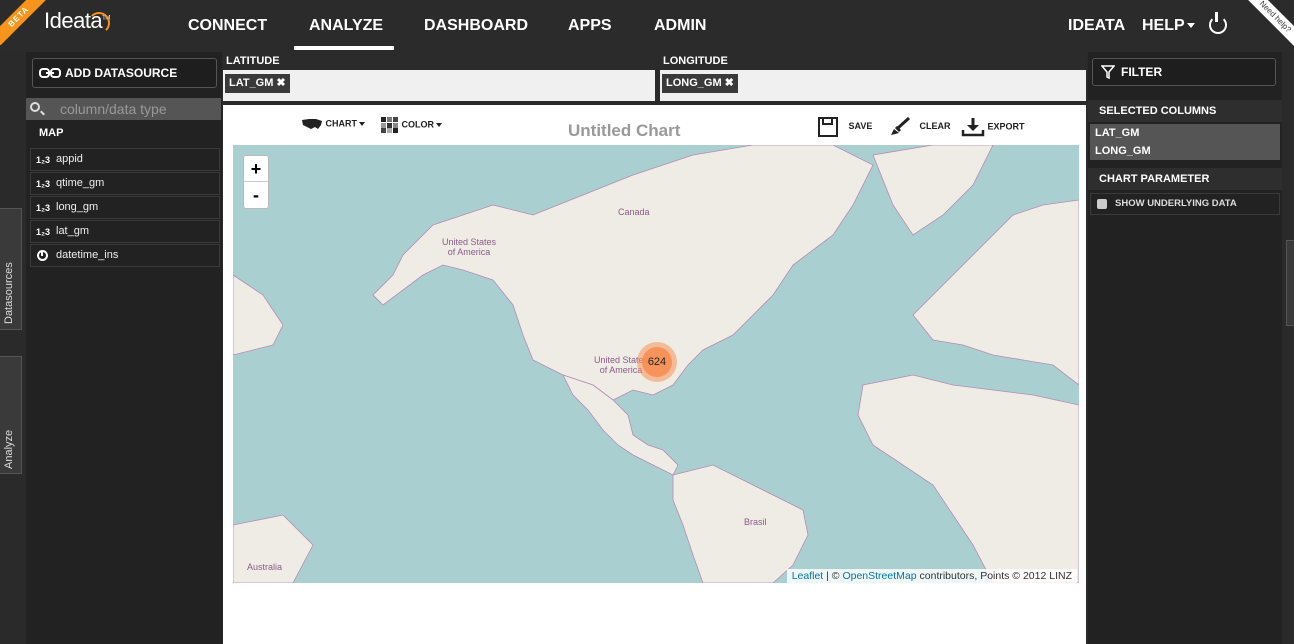 The width and height of the screenshot is (1294, 644). Describe the element at coordinates (935, 126) in the screenshot. I see `clear-label: CLEAR` at that location.